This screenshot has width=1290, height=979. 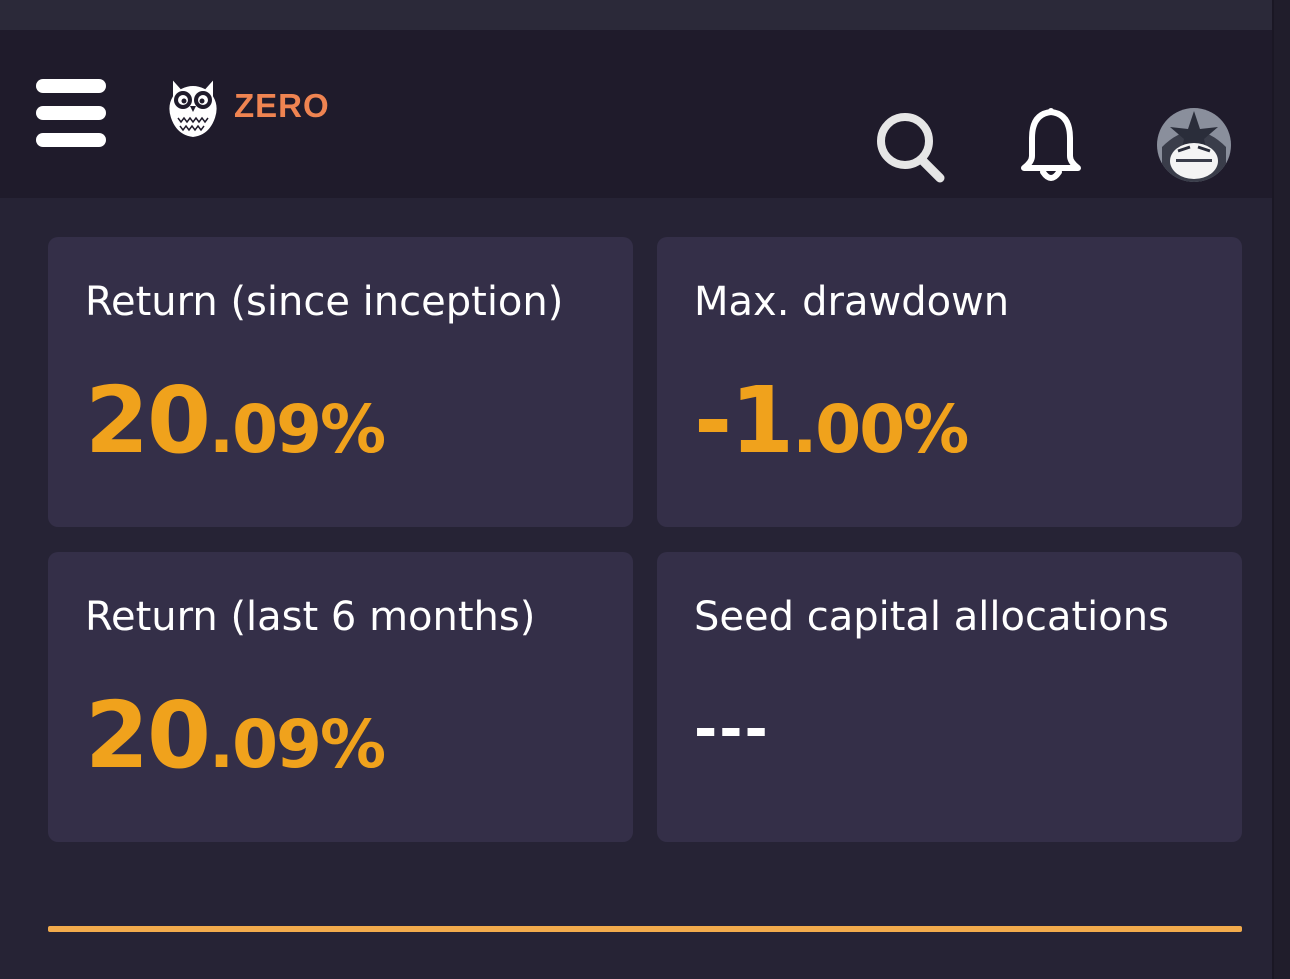 What do you see at coordinates (1281, 489) in the screenshot?
I see `scrollbar` at bounding box center [1281, 489].